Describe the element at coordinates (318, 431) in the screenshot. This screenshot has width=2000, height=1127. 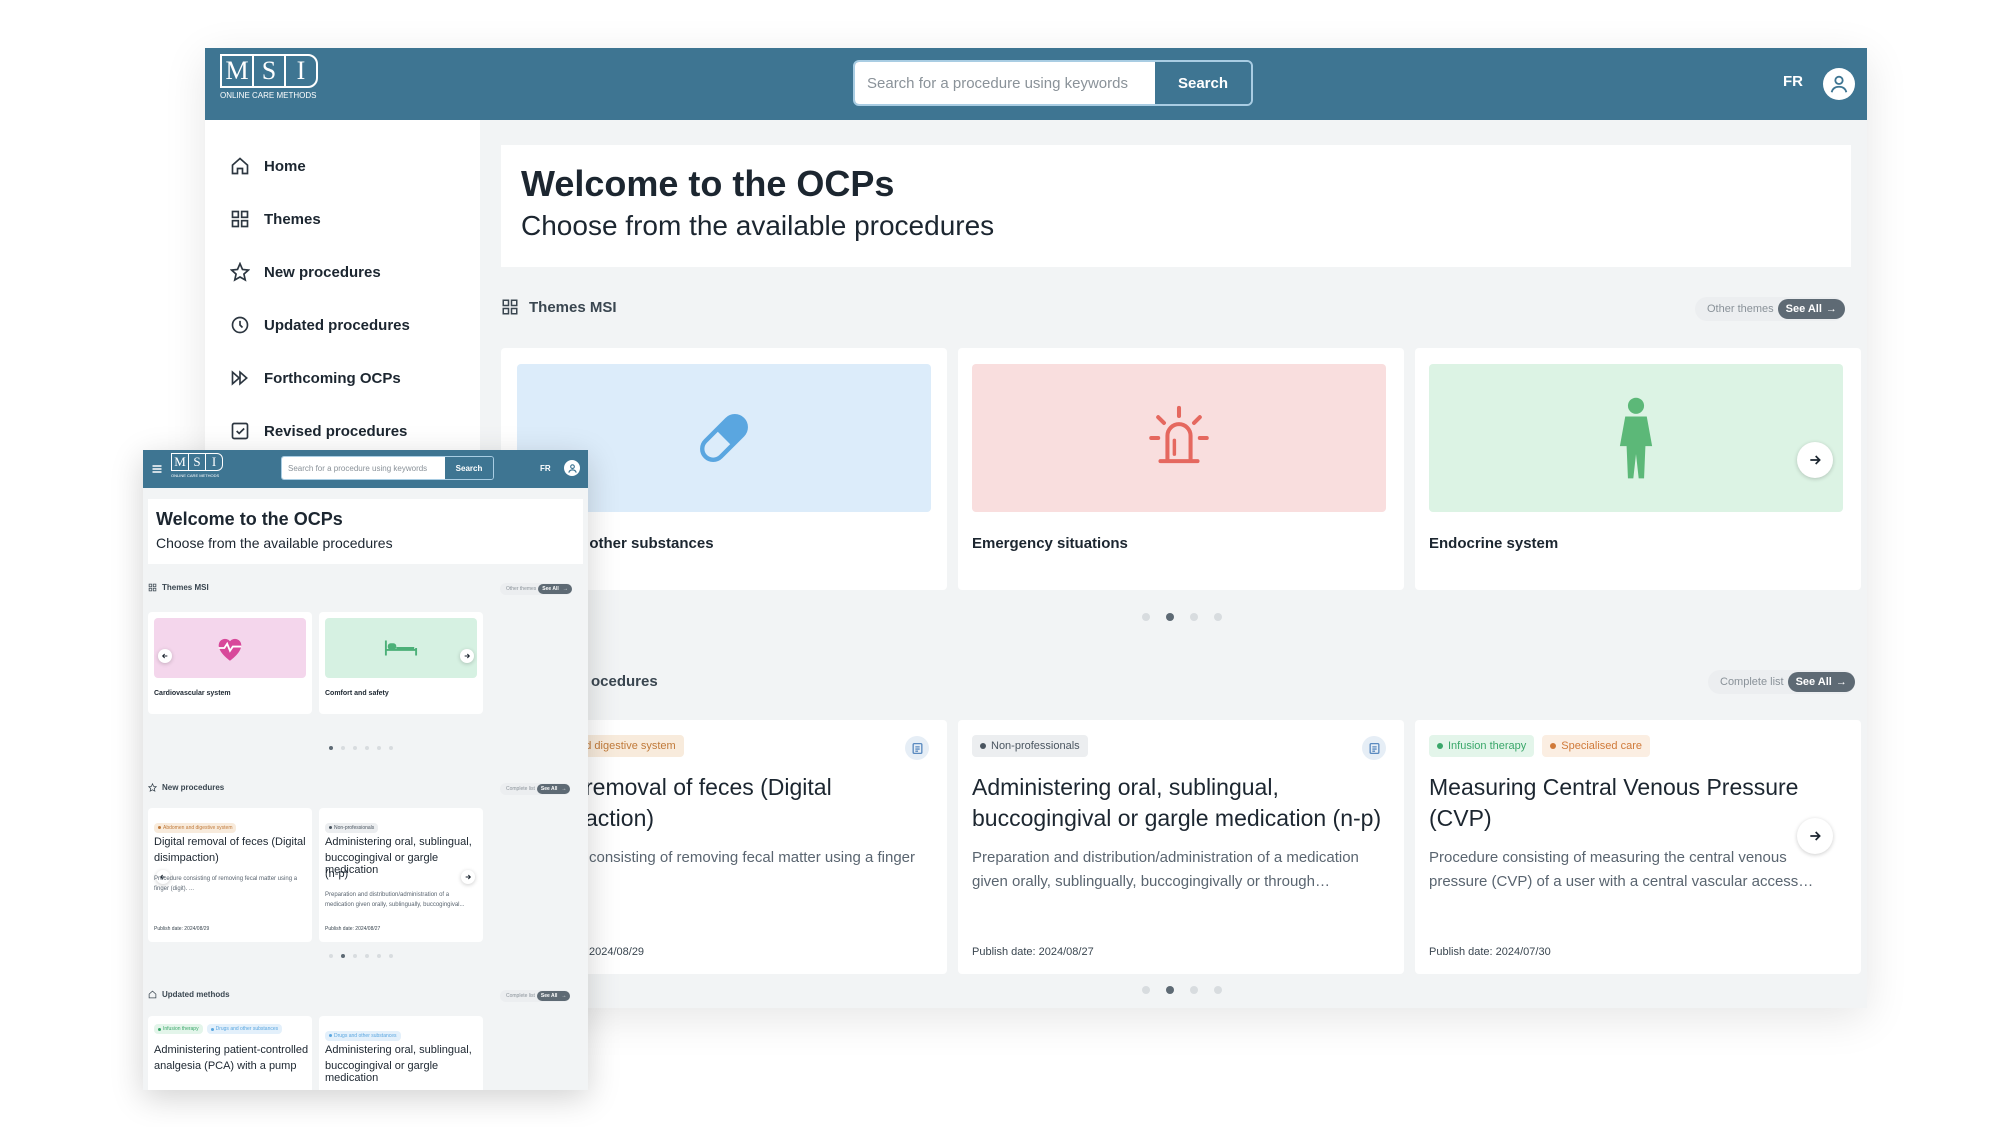
I see `sidebar-item-revised-procedures: Revised procedures` at that location.